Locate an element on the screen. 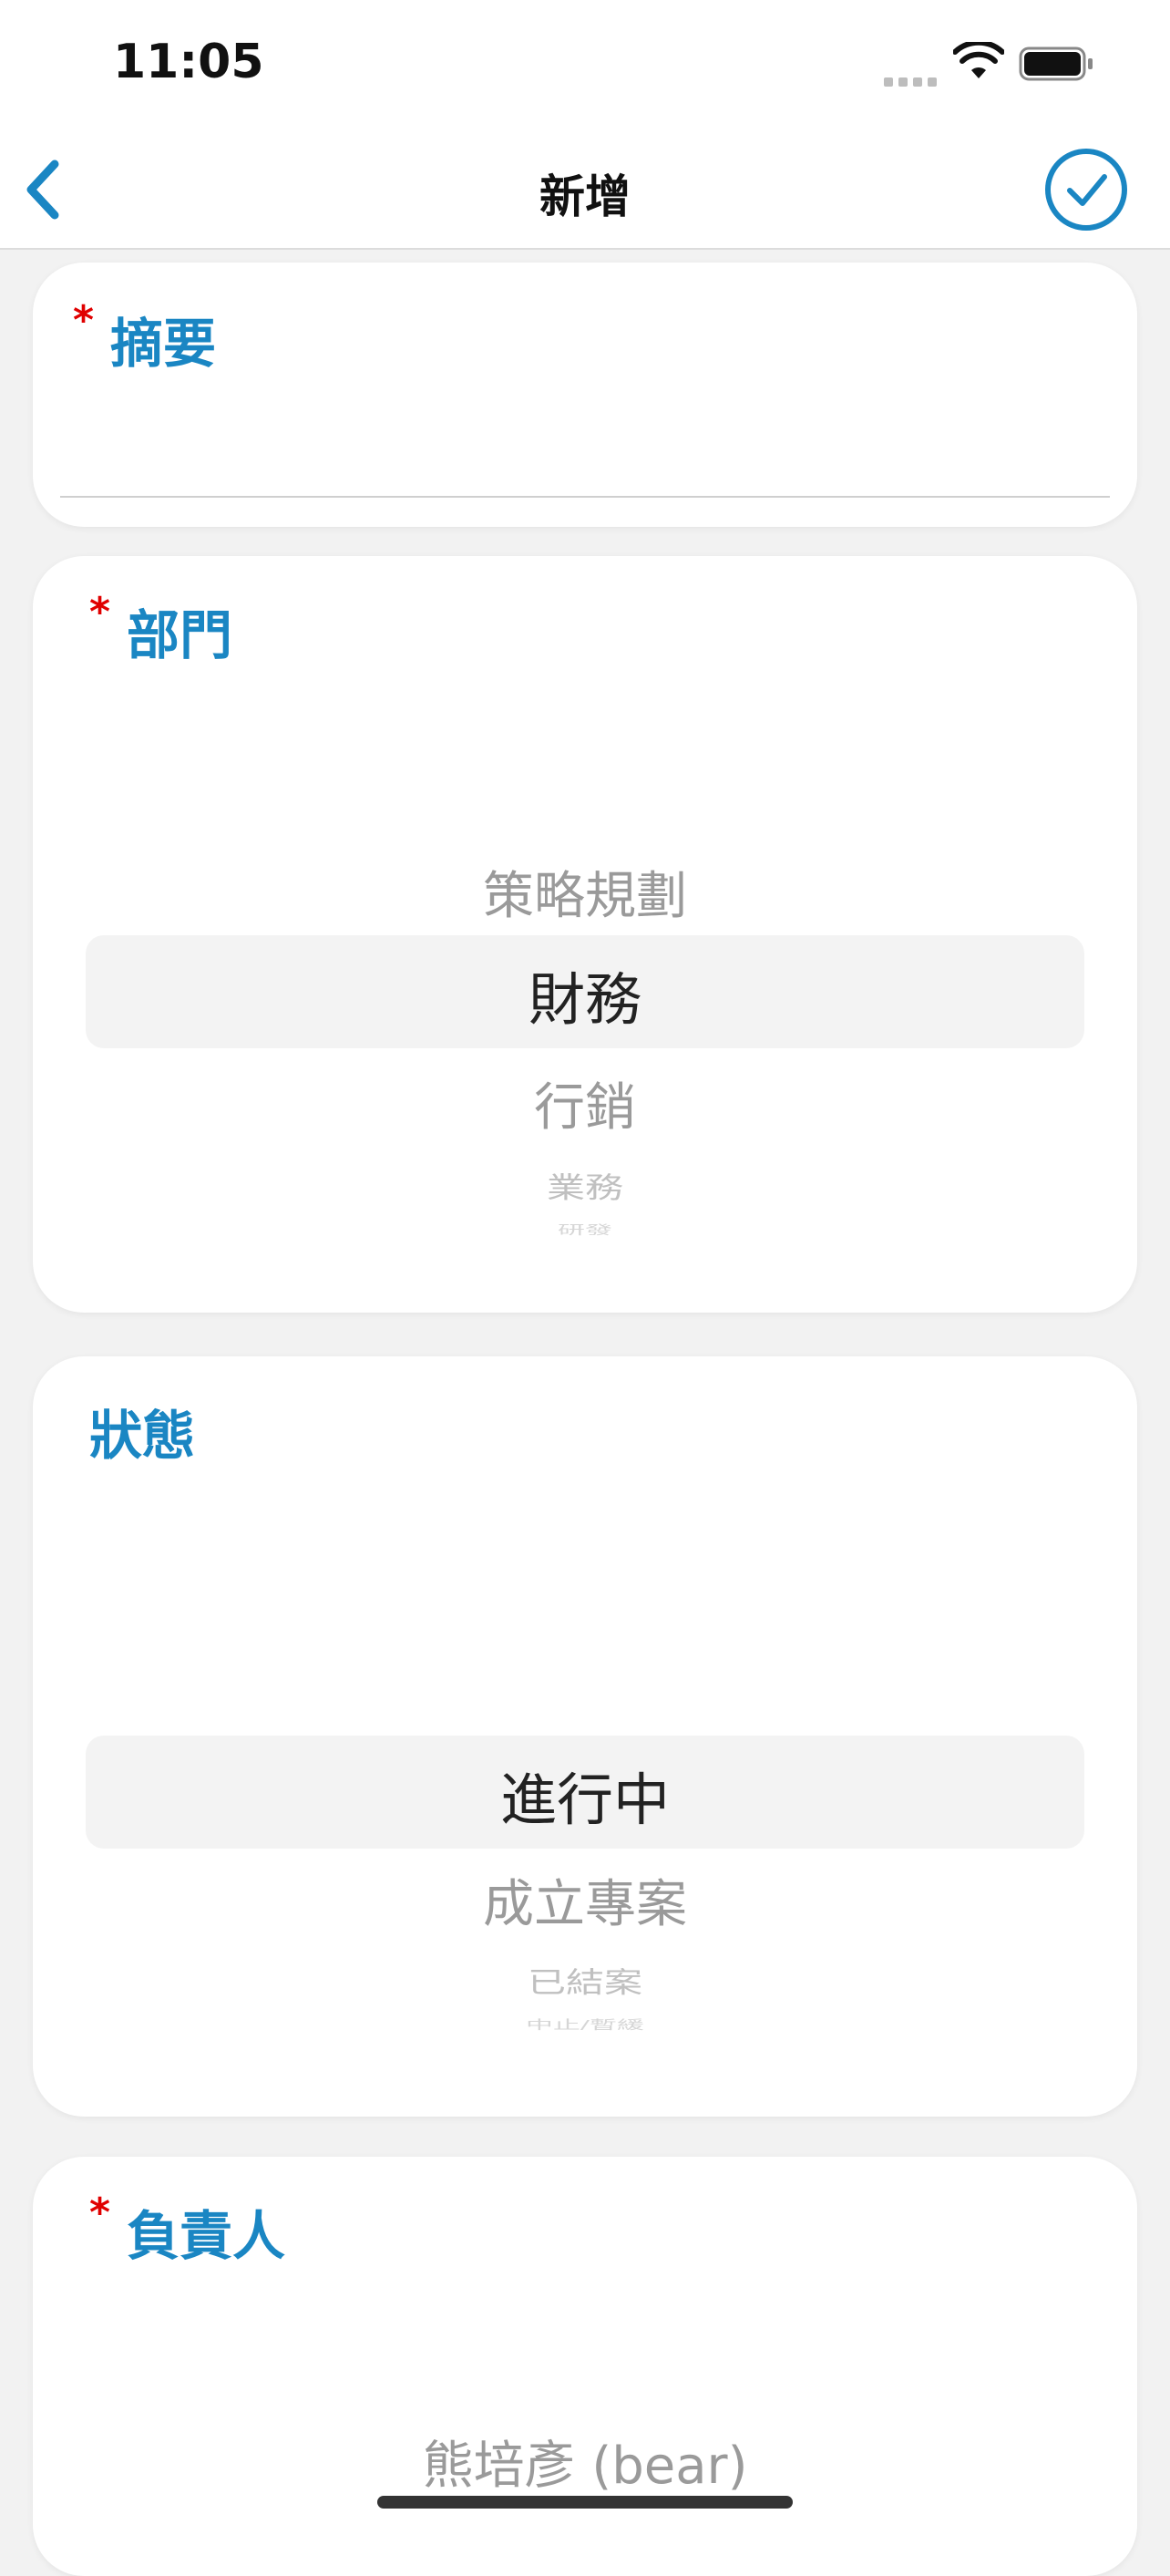 The height and width of the screenshot is (2576, 1170). picker-option: 成立專案 is located at coordinates (585, 1900).